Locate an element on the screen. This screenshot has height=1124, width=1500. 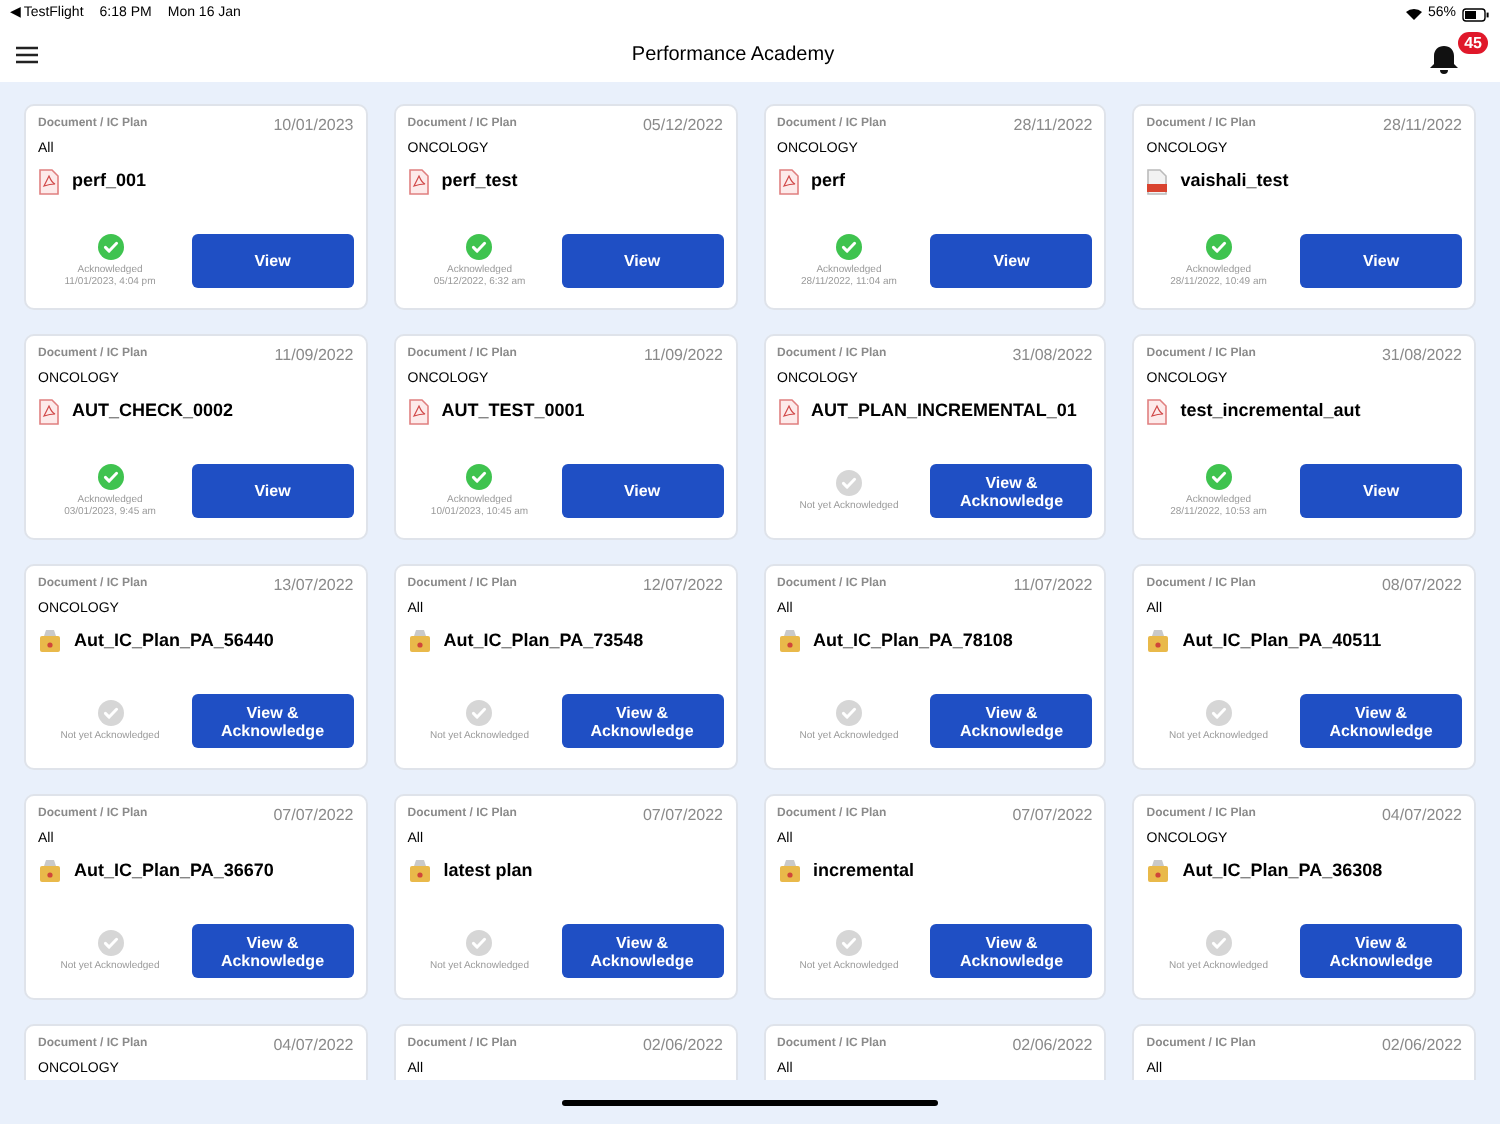
document-name: Aut_IC_Plan_PA_73548 is located at coordinates (543, 641).